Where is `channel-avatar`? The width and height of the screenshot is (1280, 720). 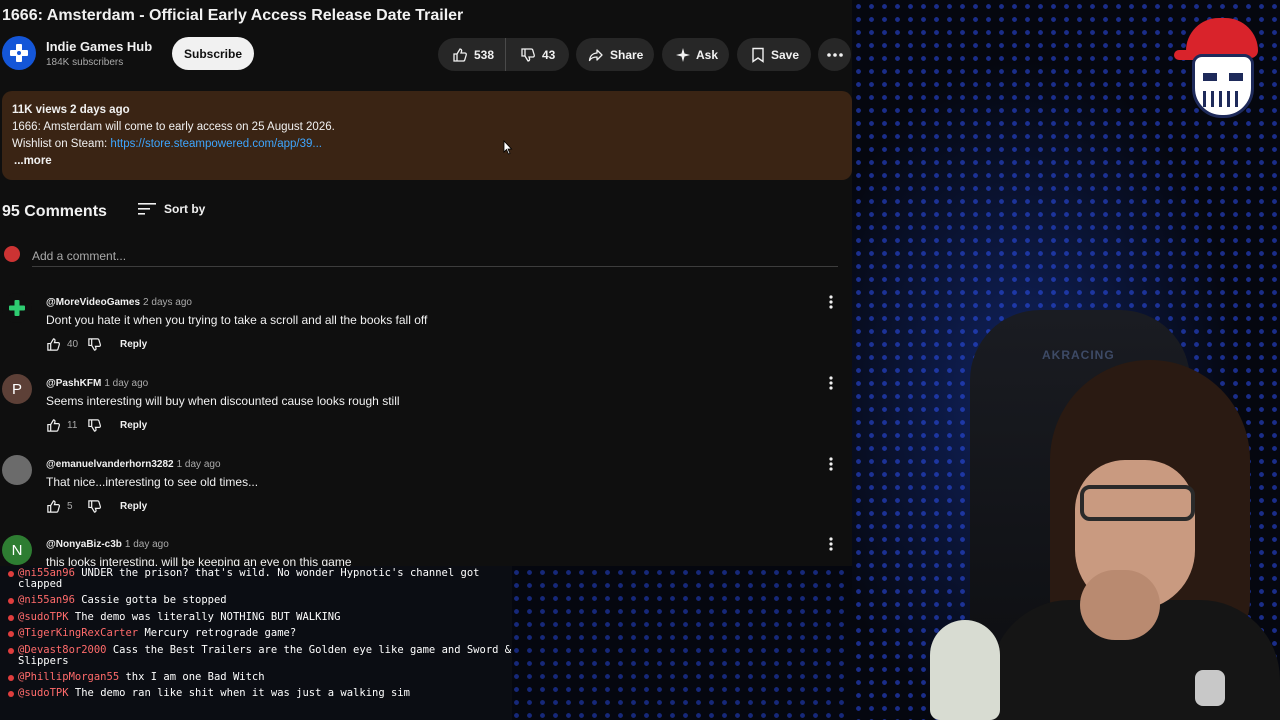 channel-avatar is located at coordinates (19, 53).